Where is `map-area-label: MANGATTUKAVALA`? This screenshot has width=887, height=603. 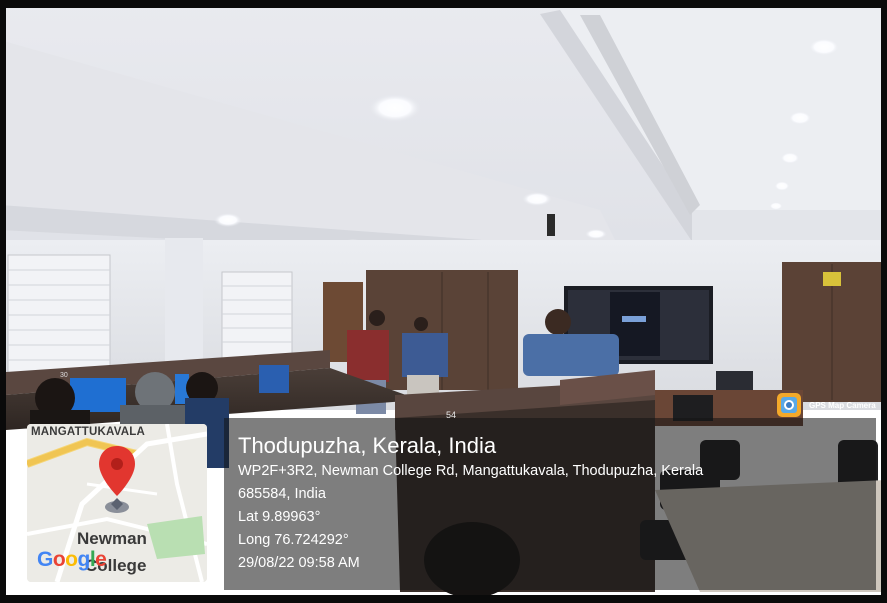 map-area-label: MANGATTUKAVALA is located at coordinates (88, 432).